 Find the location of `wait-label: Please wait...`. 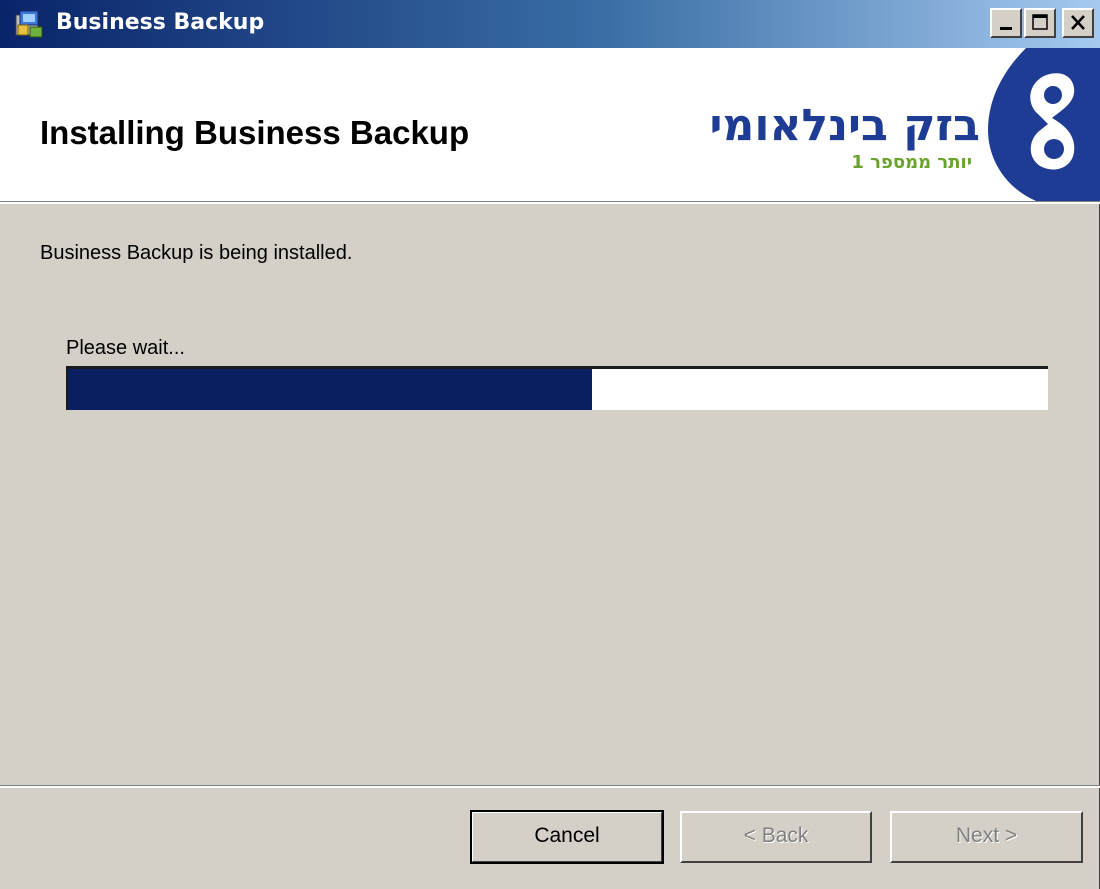

wait-label: Please wait... is located at coordinates (125, 348).